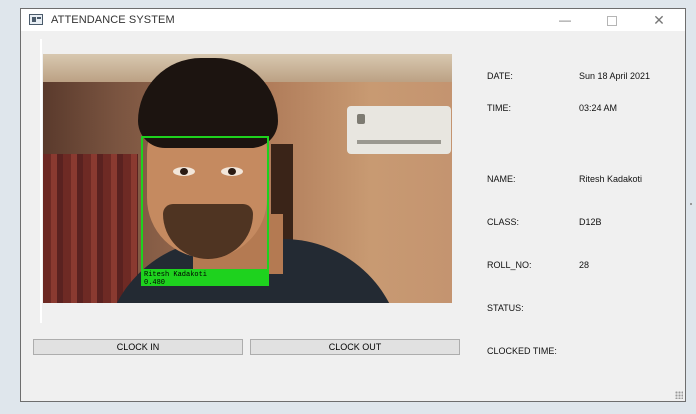 This screenshot has width=696, height=414. I want to click on face-detection-label: Ritesh Kadakoti 0.480, so click(205, 278).